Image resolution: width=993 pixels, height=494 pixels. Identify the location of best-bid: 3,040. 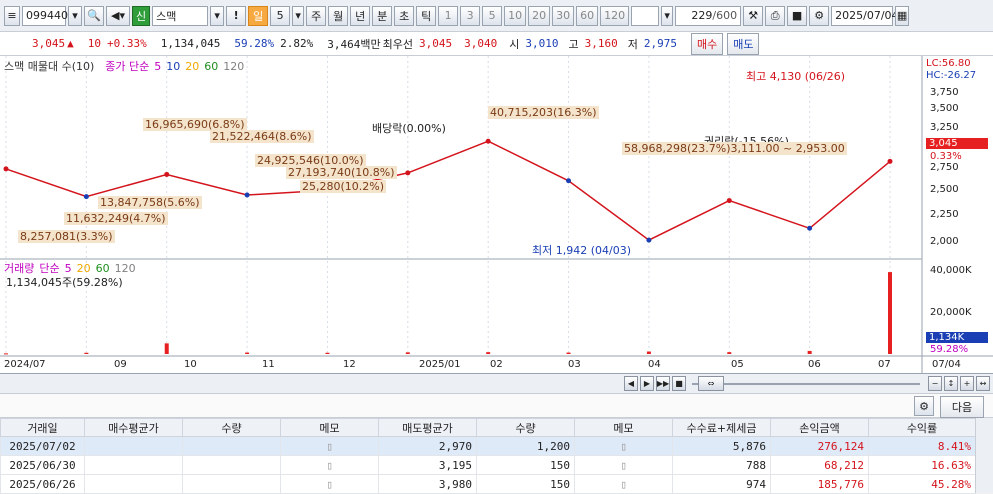
(481, 43).